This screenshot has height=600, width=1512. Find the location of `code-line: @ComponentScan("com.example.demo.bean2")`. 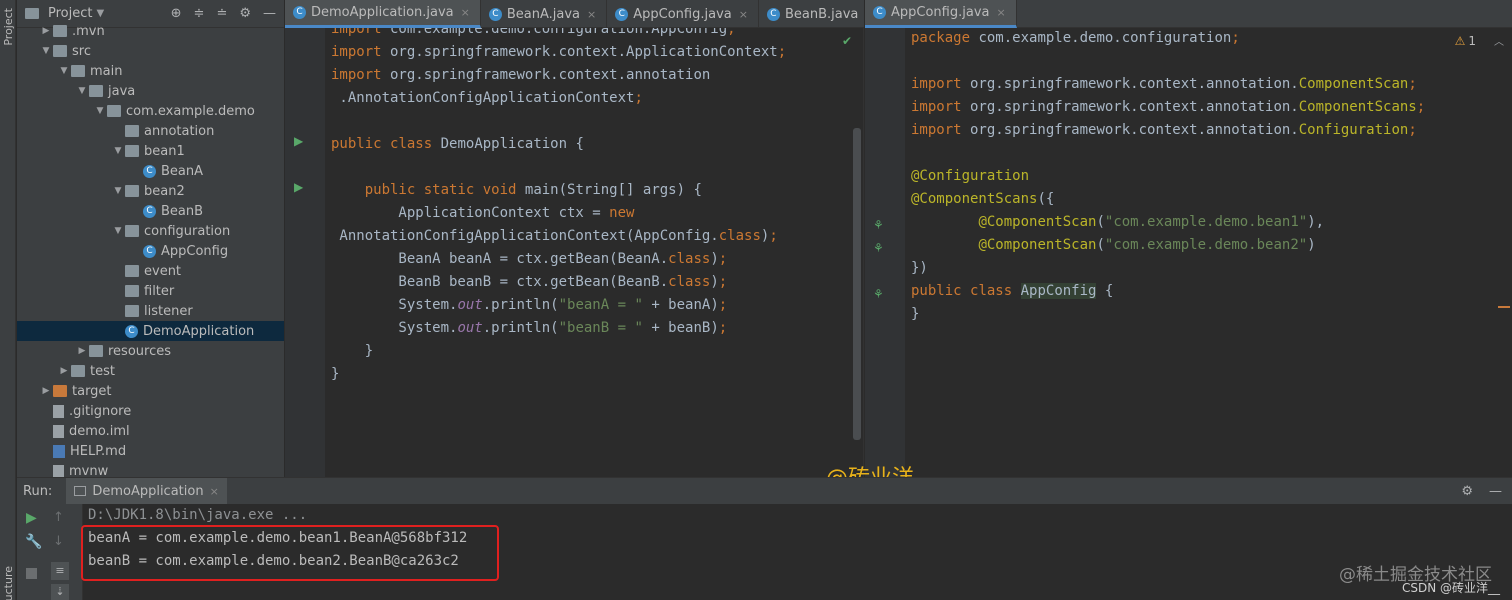

code-line: @ComponentScan("com.example.demo.bean2") is located at coordinates (1113, 245).